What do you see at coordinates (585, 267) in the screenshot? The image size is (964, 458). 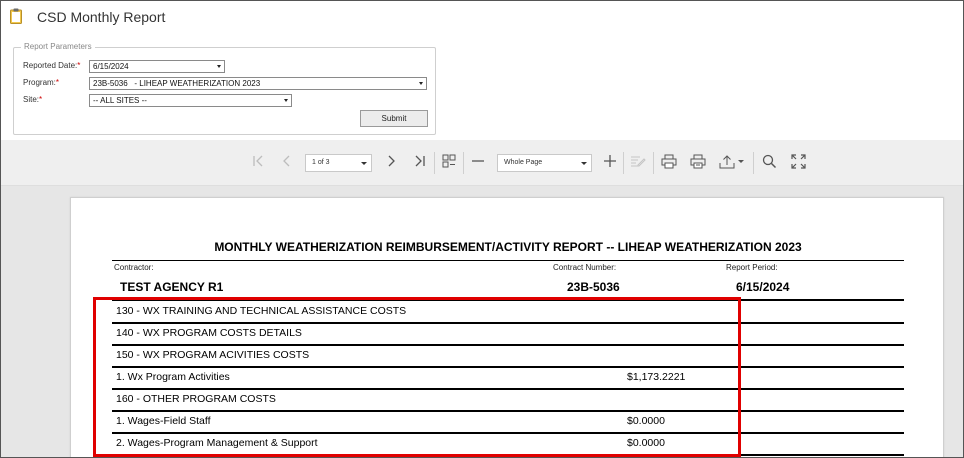 I see `contract-number-label: Contract Number:` at bounding box center [585, 267].